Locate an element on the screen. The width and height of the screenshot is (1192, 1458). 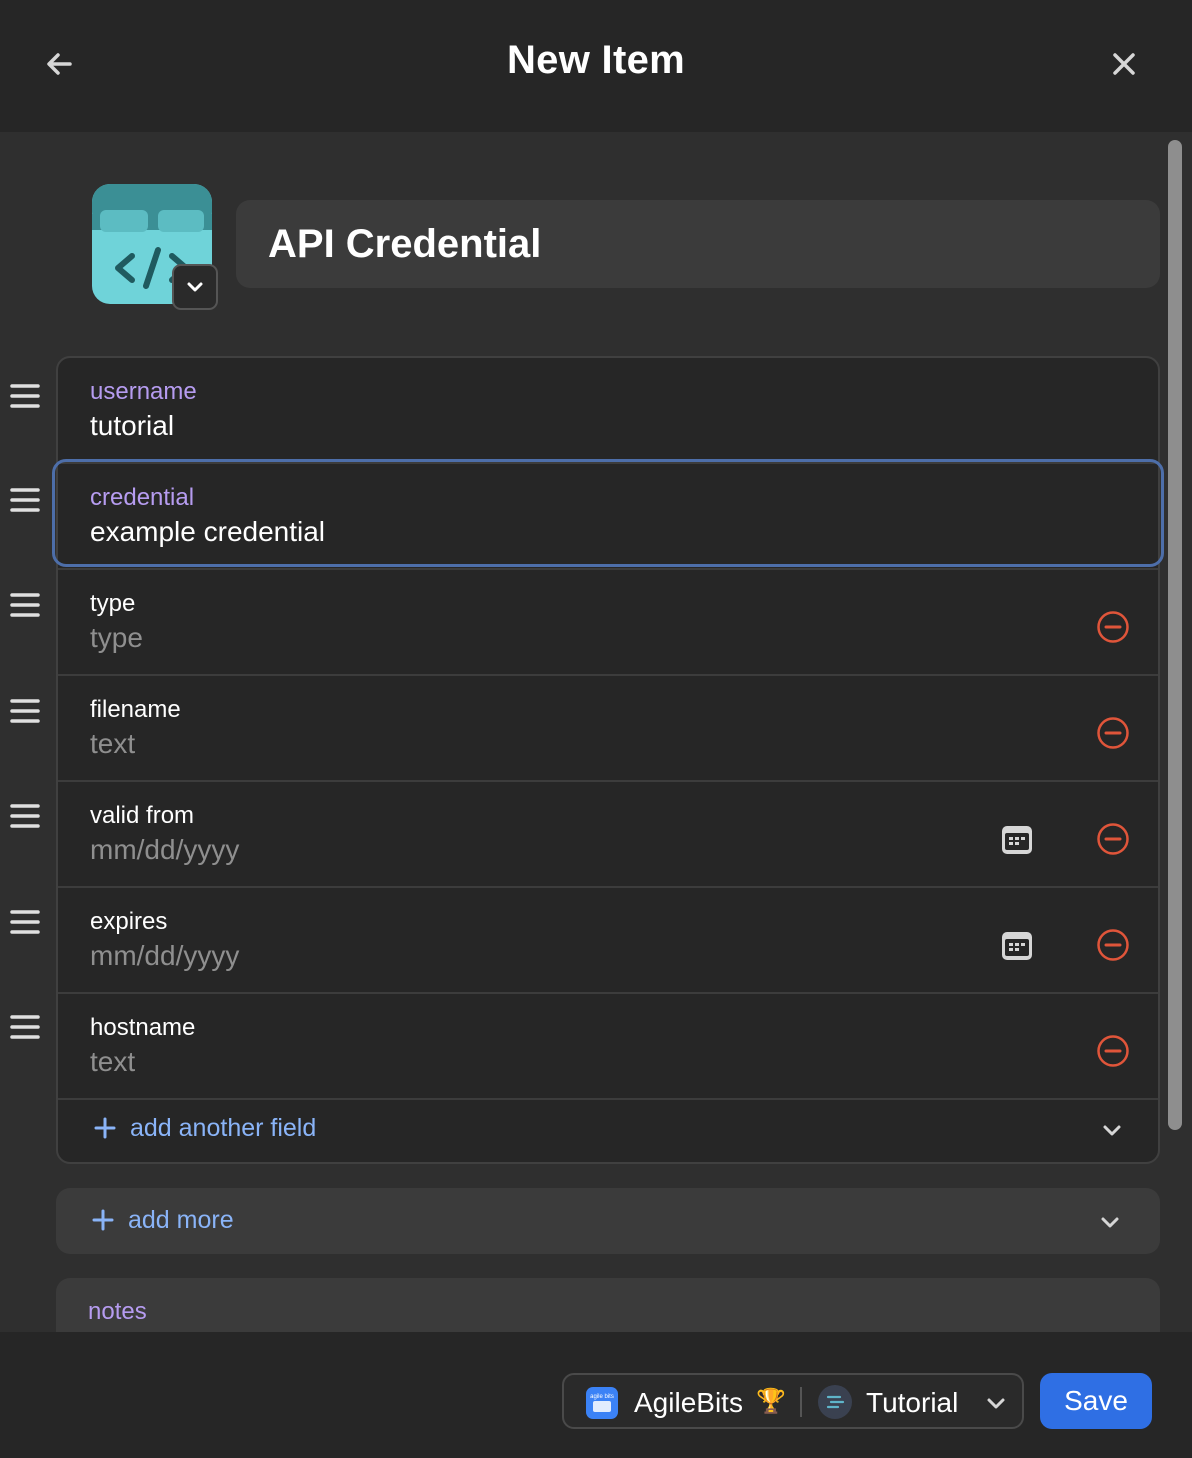
field-label: expires is located at coordinates (129, 921).